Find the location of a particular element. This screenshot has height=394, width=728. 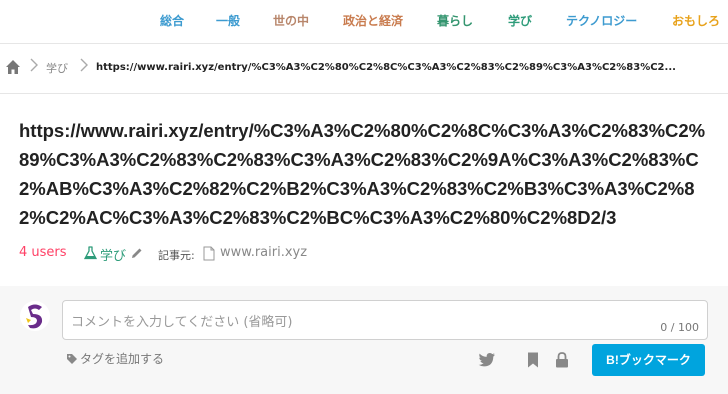

comment-placeholder: コメントを入力してください (省略可) is located at coordinates (182, 322).